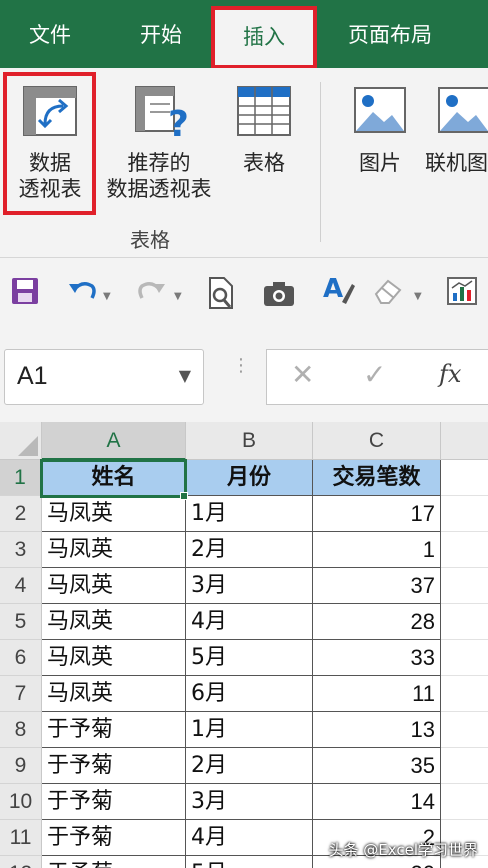 The width and height of the screenshot is (488, 868). I want to click on redo-icon, so click(152, 291).